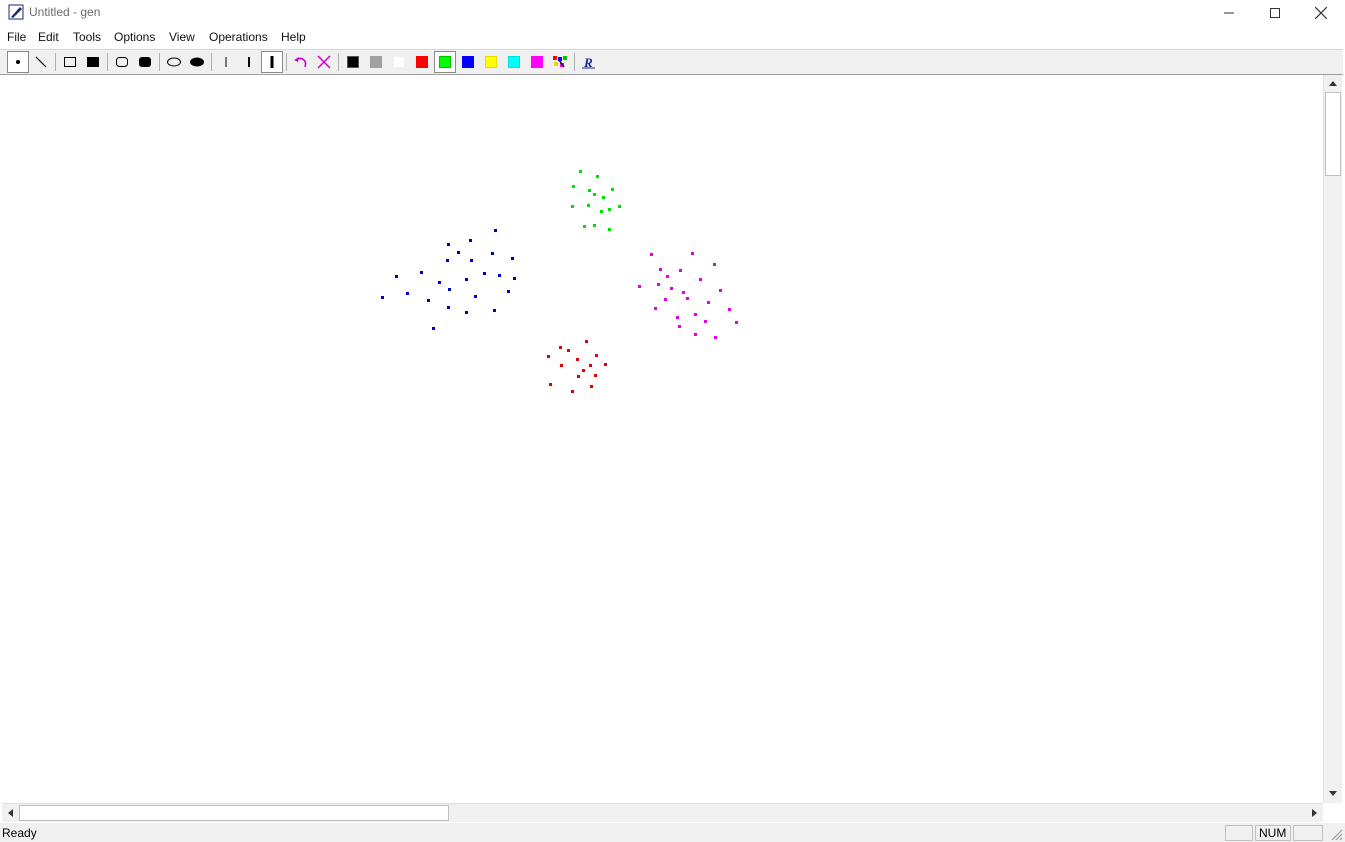 Image resolution: width=1345 pixels, height=842 pixels. What do you see at coordinates (1336, 834) in the screenshot?
I see `resize-grip-icon` at bounding box center [1336, 834].